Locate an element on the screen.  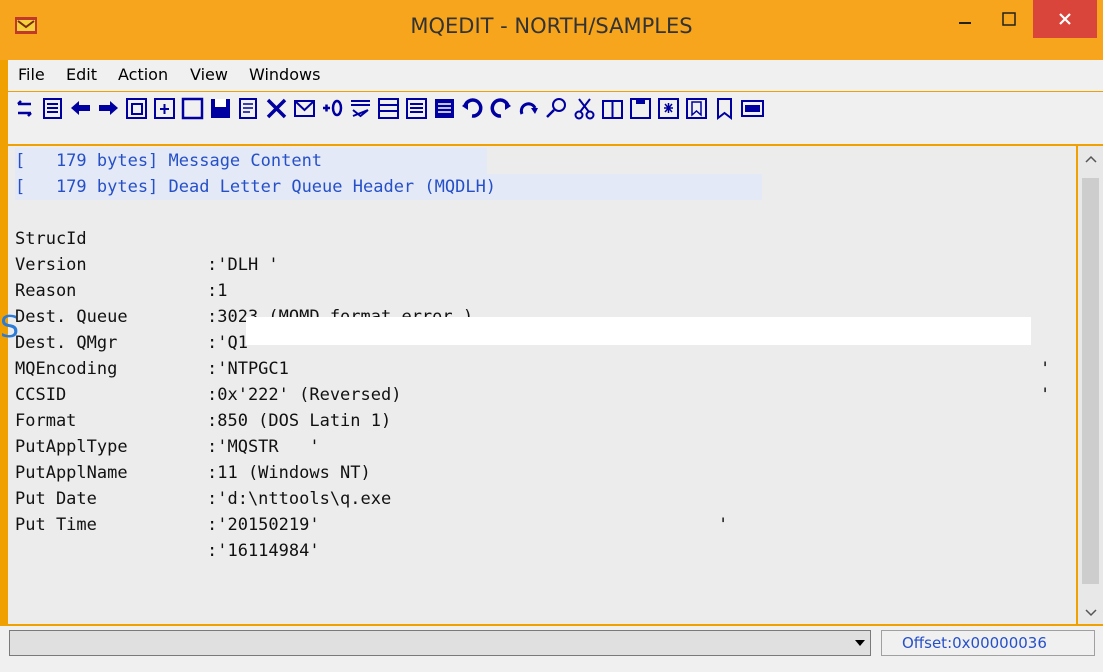
field-label: Put Time is located at coordinates (56, 525).